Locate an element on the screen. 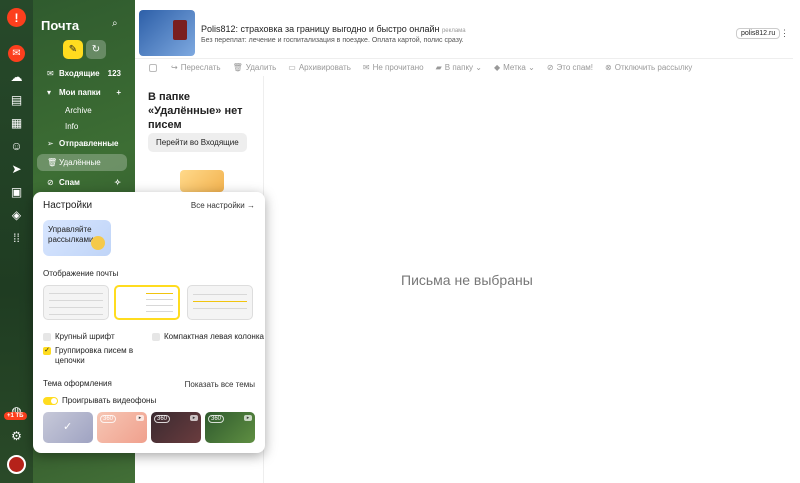 The height and width of the screenshot is (483, 800). delete-button: 🗑 Удалить is located at coordinates (255, 67).